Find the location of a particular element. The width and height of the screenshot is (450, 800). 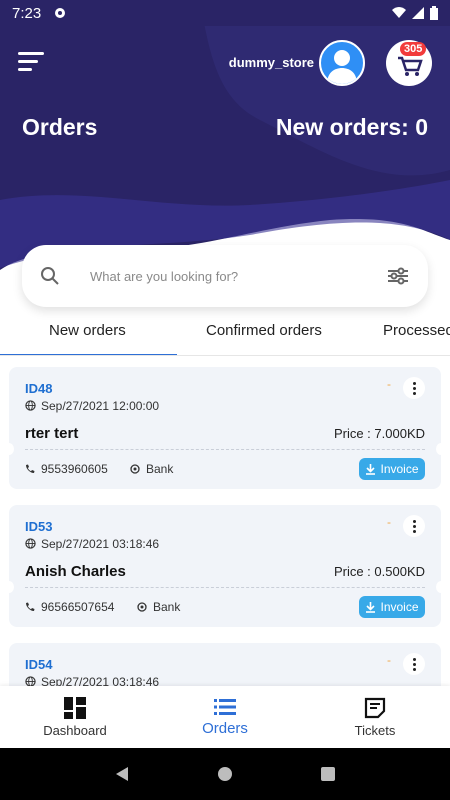

order-tabs: New orders Confirmed orders Processed is located at coordinates (225, 334).